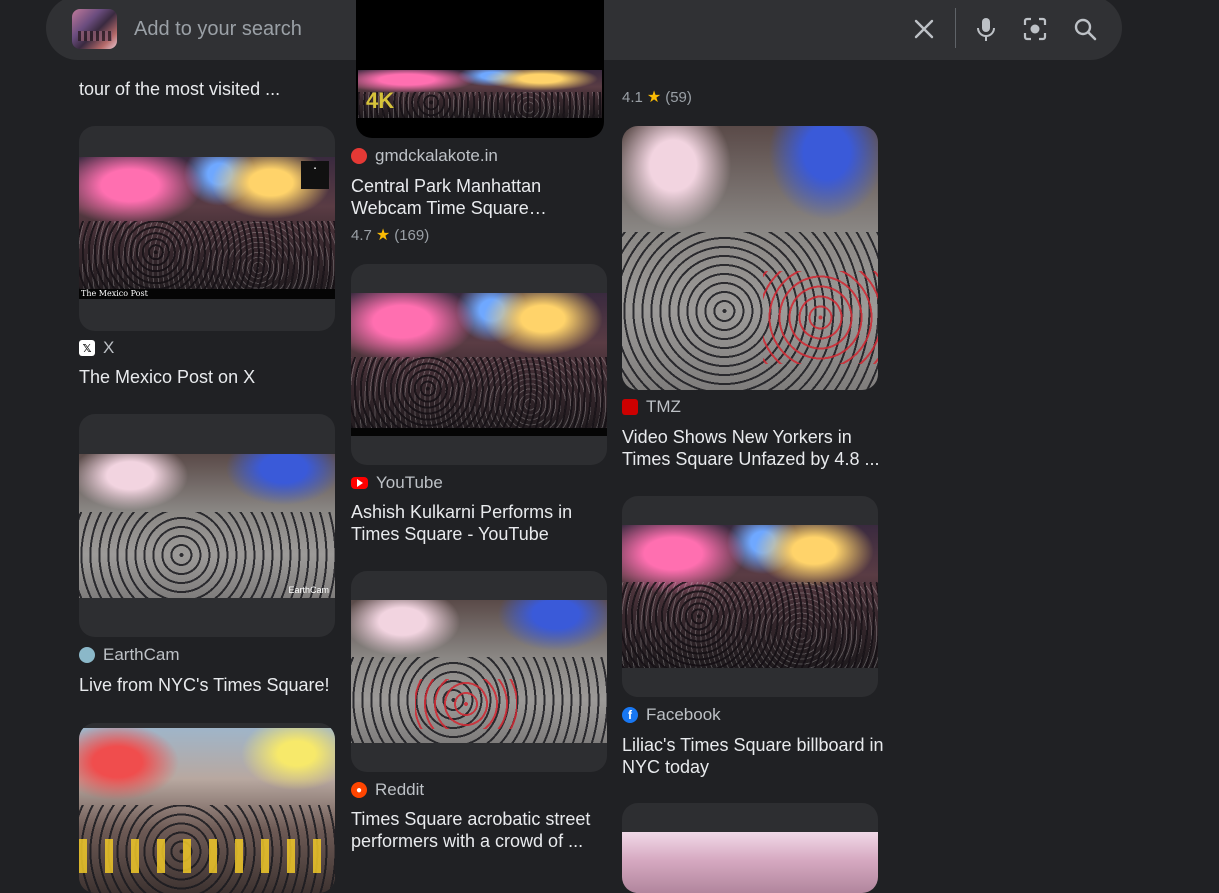  Describe the element at coordinates (359, 790) in the screenshot. I see `reddit-icon: ●` at that location.